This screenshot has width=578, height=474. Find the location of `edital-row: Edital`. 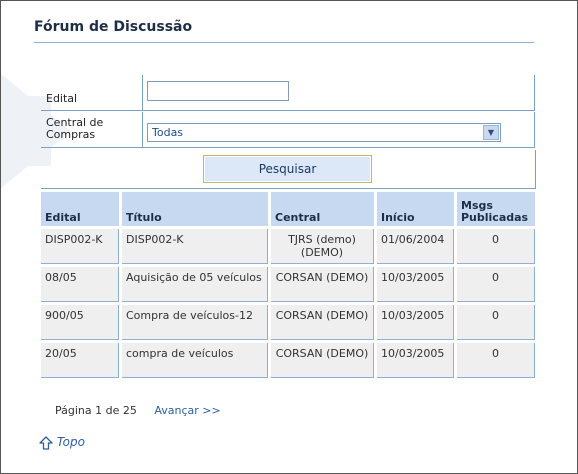

edital-row: Edital is located at coordinates (288, 93).